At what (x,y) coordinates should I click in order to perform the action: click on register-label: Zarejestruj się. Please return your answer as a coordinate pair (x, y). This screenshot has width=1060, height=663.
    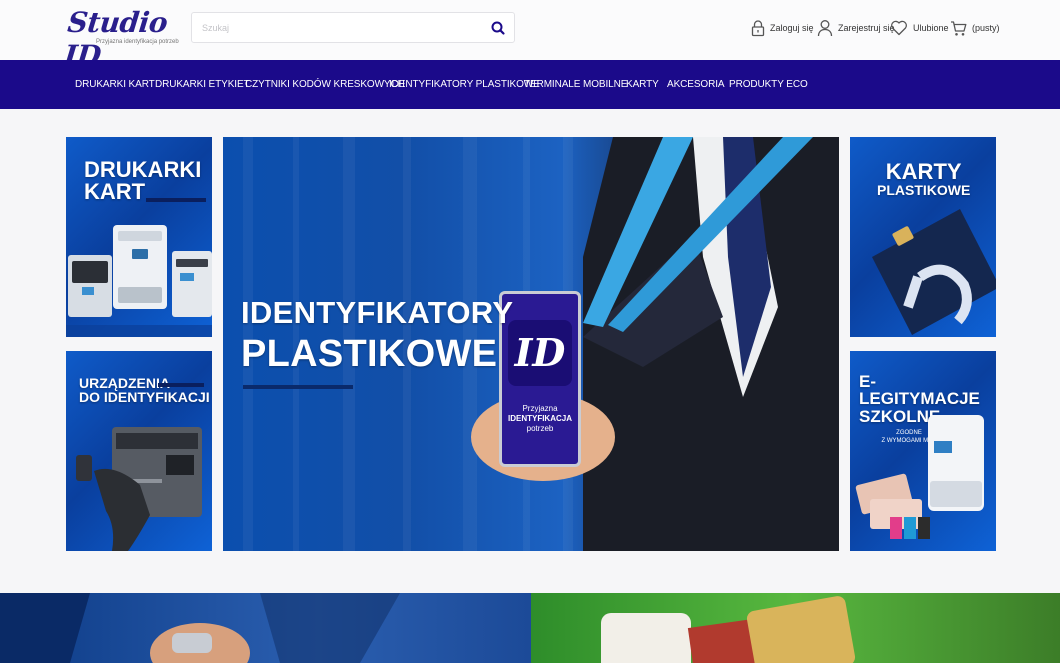
    Looking at the image, I should click on (866, 28).